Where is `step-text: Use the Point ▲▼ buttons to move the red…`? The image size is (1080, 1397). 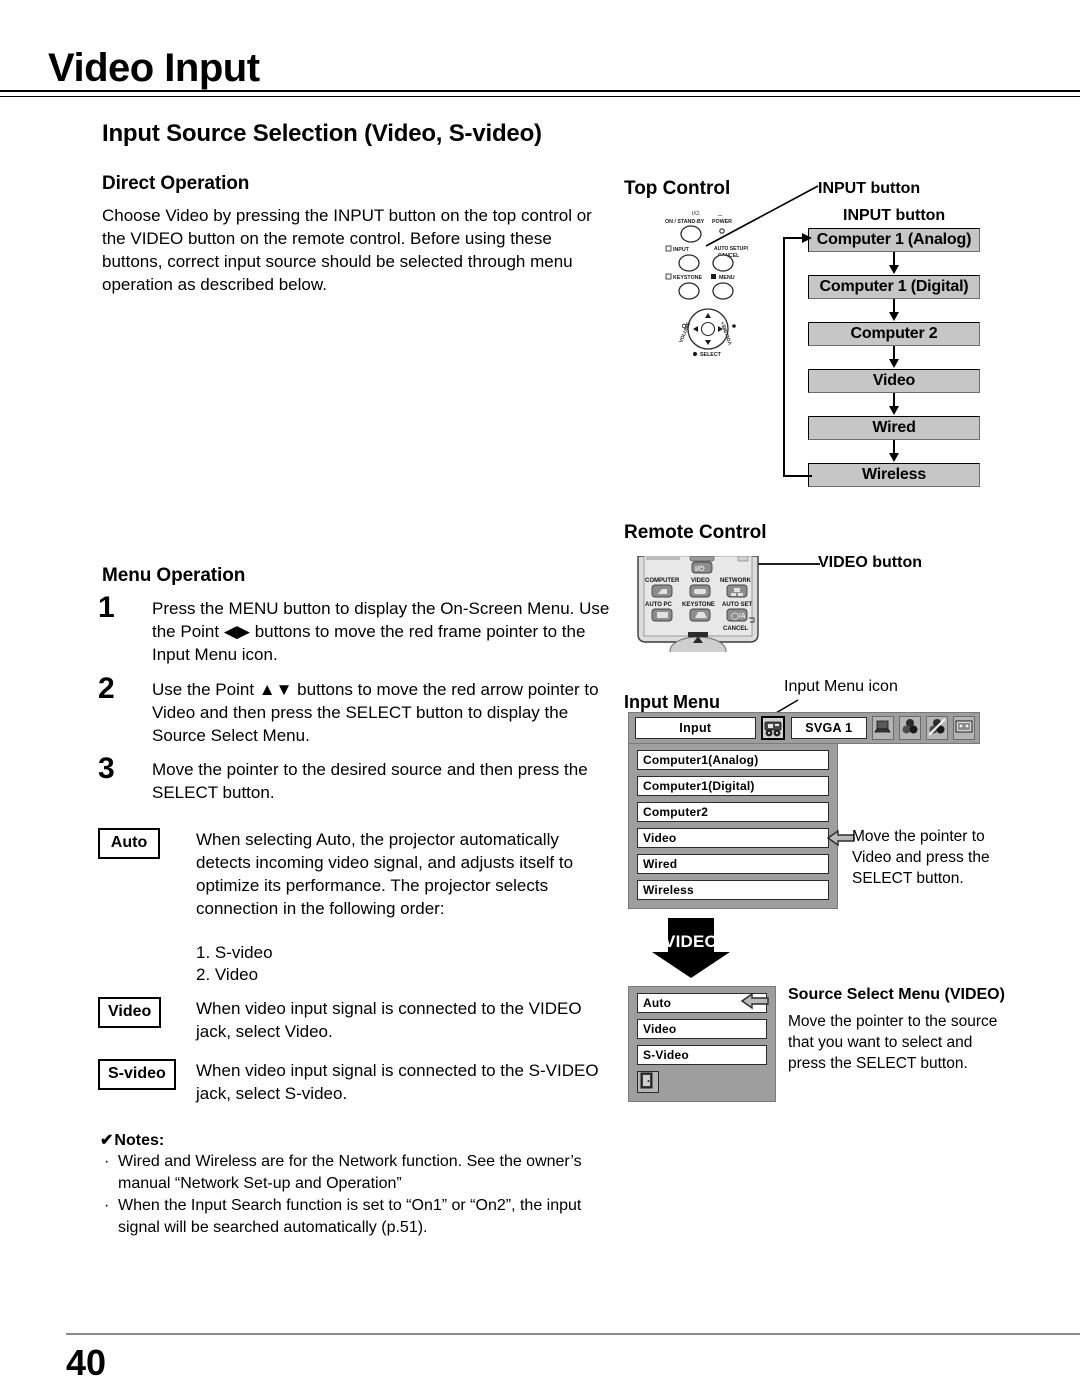
step-text: Use the Point ▲▼ buttons to move the red… is located at coordinates (375, 712).